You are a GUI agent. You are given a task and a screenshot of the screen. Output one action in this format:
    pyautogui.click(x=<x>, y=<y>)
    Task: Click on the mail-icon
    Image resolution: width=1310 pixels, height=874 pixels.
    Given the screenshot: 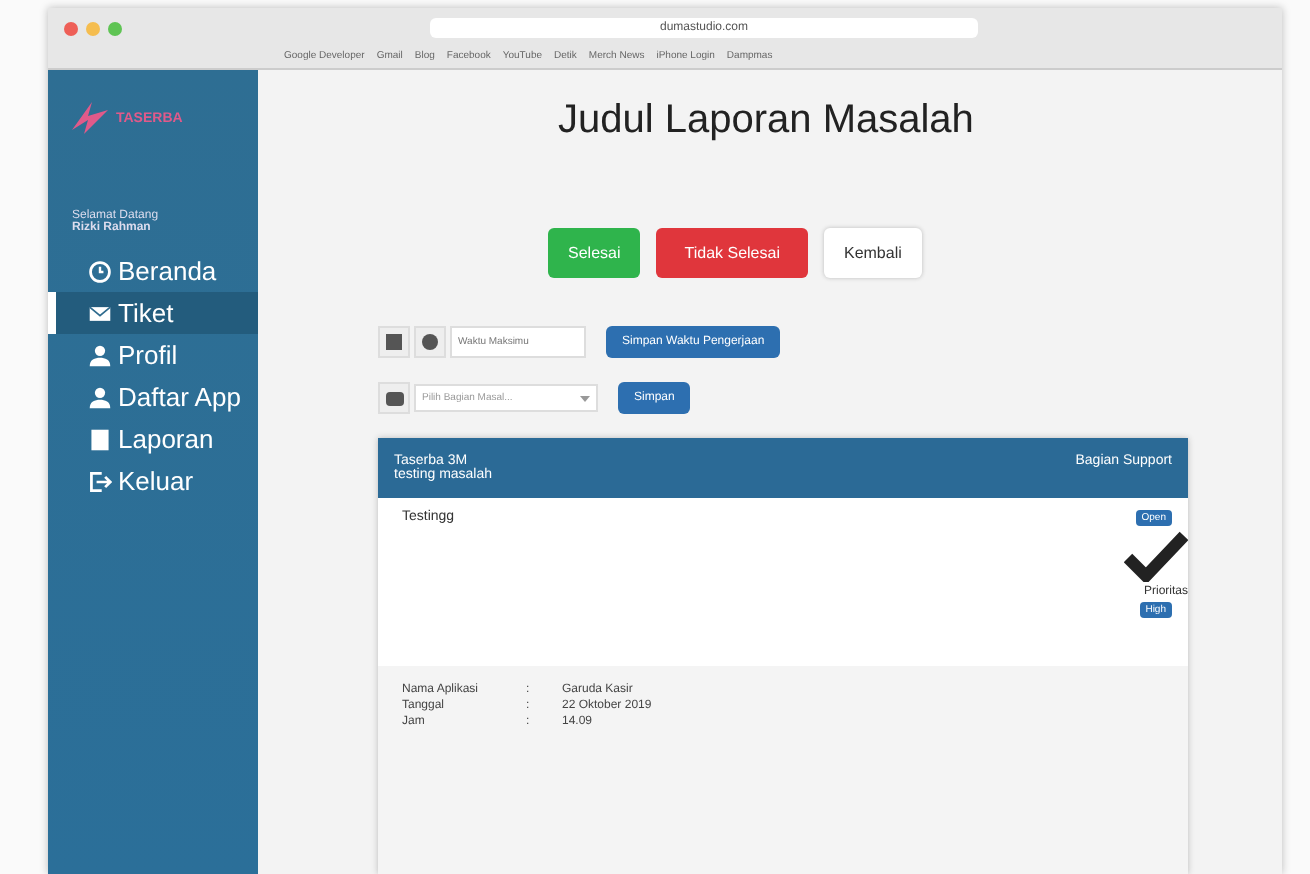 What is the action you would take?
    pyautogui.click(x=100, y=314)
    